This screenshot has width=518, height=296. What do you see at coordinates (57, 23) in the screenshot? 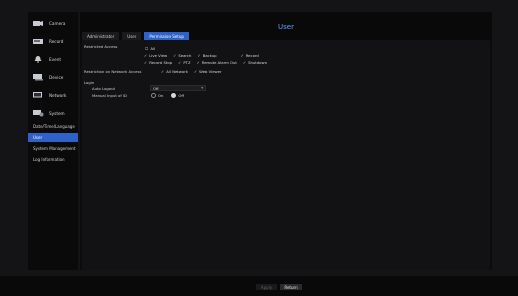
I see `sidebar-item-label: Camera` at bounding box center [57, 23].